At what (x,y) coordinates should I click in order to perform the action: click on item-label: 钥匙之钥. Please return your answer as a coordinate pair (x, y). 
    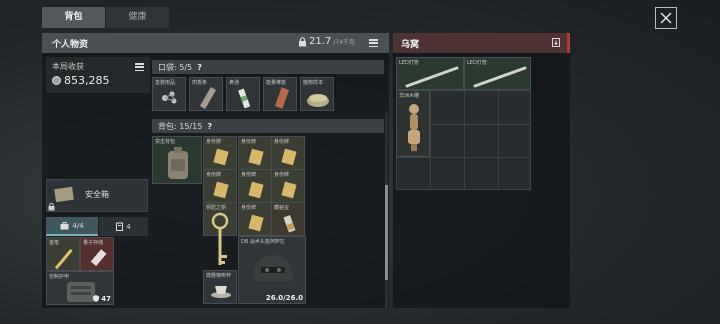
    Looking at the image, I should click on (216, 208).